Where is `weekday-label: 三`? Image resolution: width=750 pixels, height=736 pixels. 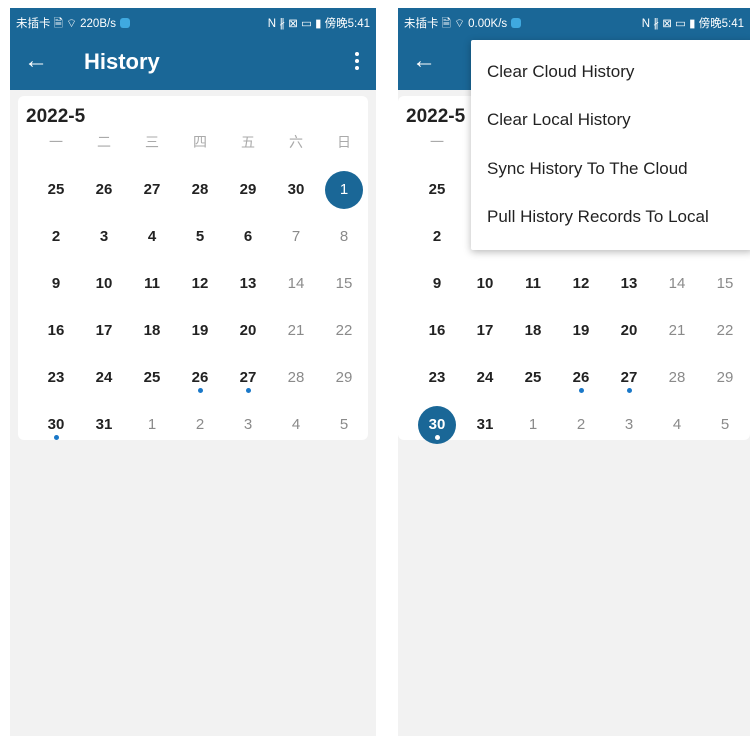 weekday-label: 三 is located at coordinates (152, 142).